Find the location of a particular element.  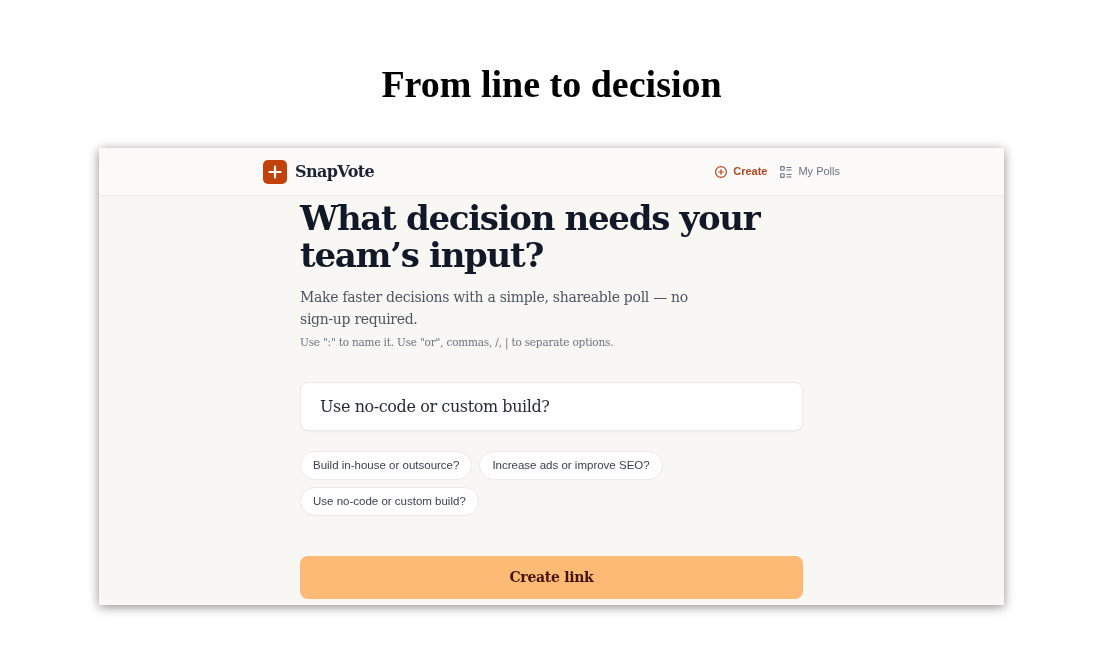

suggestion-chip: Increase ads or improve SEO? is located at coordinates (571, 465).